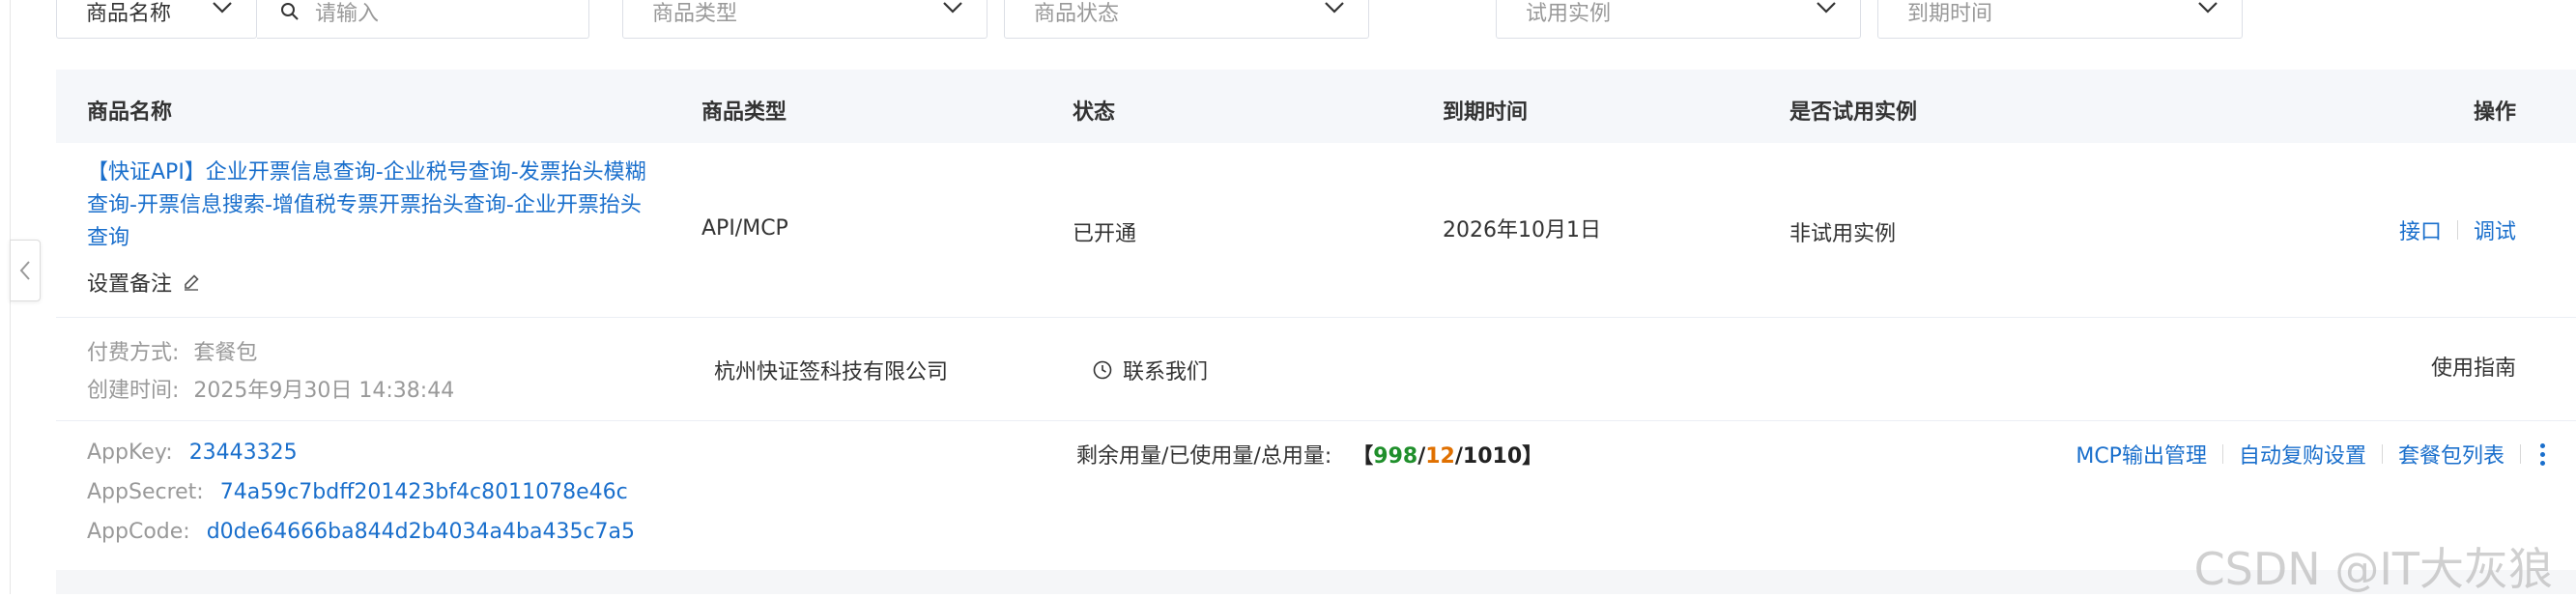 Image resolution: width=2576 pixels, height=598 pixels. What do you see at coordinates (130, 284) in the screenshot?
I see `set-remark-label: 设置备注` at bounding box center [130, 284].